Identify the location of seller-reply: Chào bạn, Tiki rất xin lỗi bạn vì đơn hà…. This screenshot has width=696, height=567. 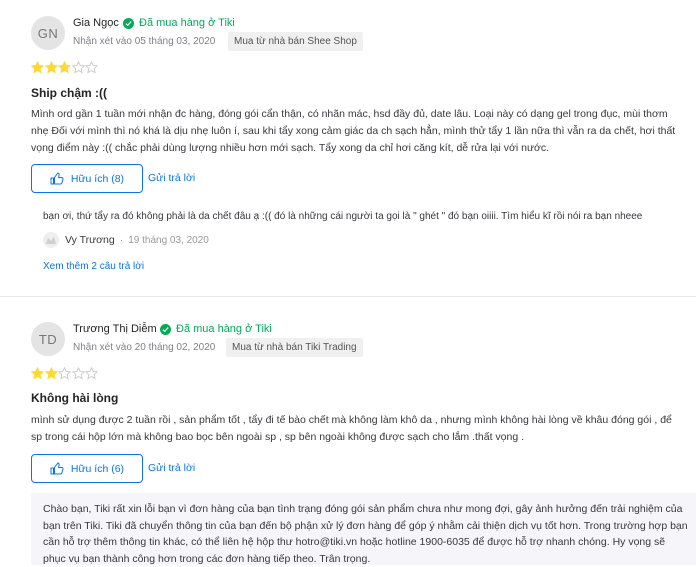
(363, 529).